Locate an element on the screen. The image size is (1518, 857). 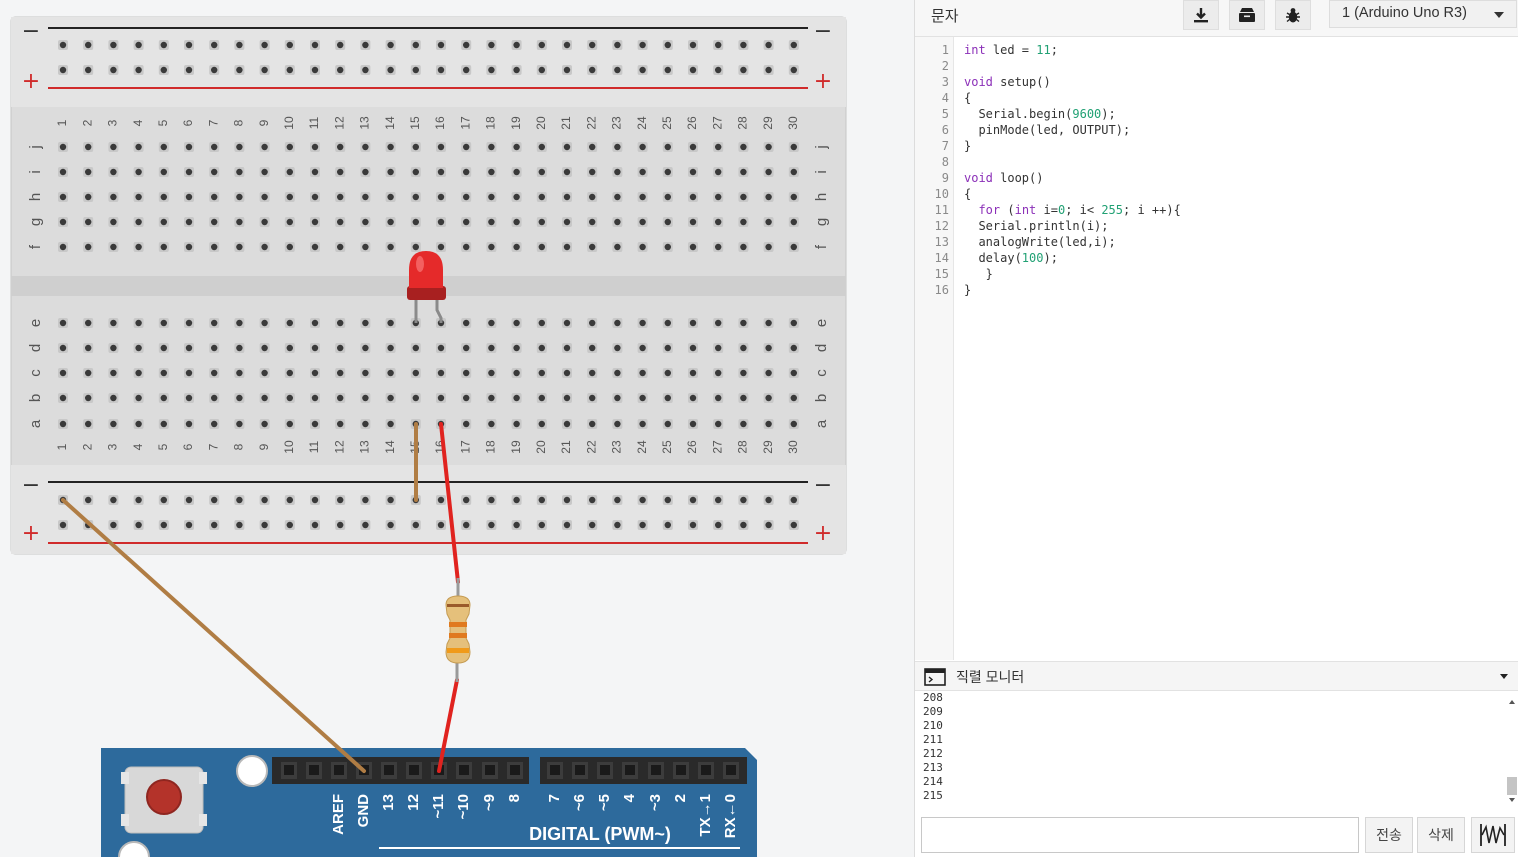
code-text: for (int i=0; i< 255; i ++){ is located at coordinates (1072, 210).